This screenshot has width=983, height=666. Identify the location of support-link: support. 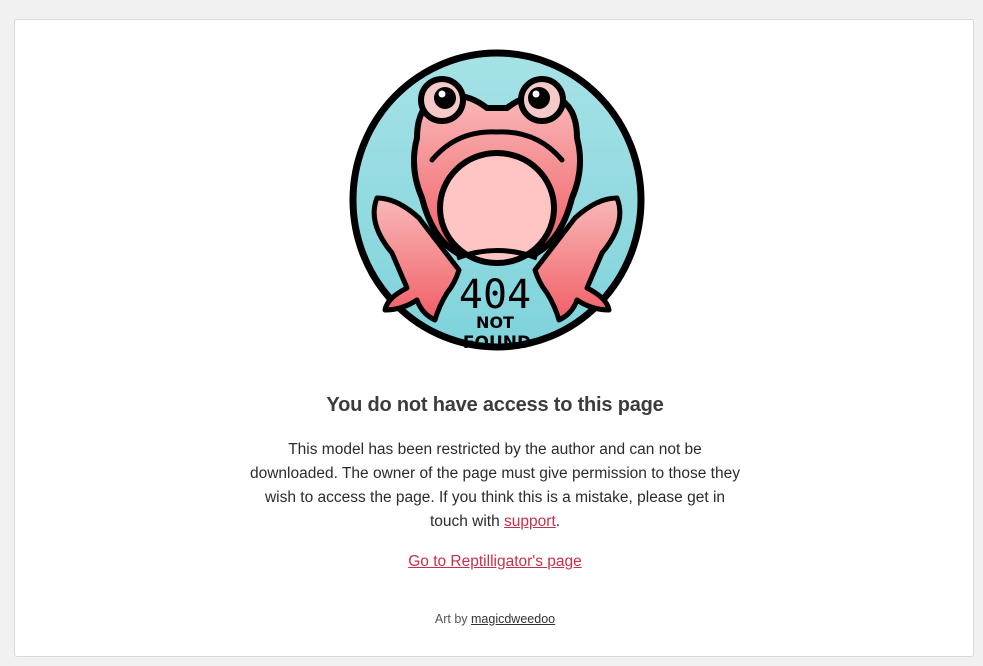
(530, 521).